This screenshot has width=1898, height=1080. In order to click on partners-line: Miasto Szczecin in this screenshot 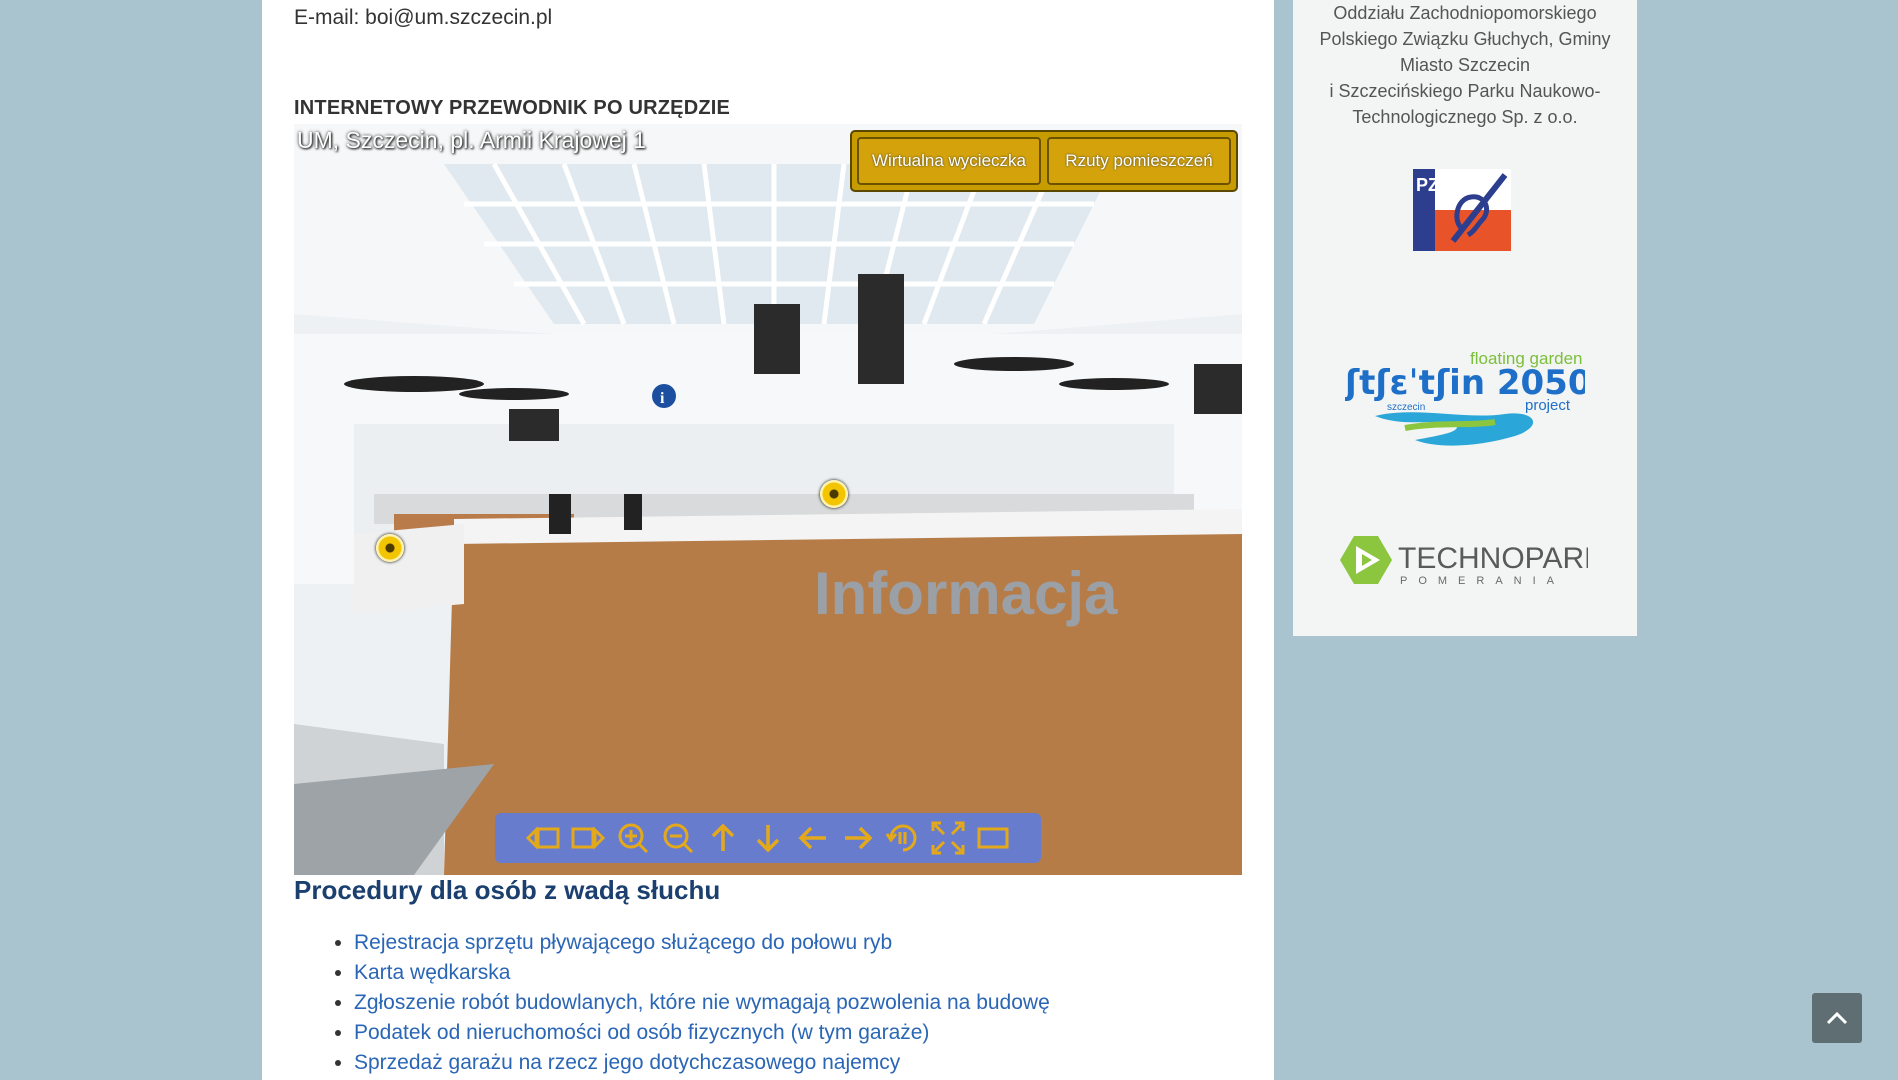, I will do `click(1465, 65)`.